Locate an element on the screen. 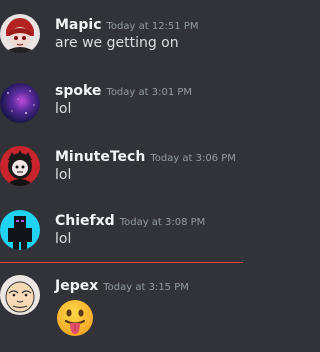  chiefxd-avatar-image is located at coordinates (20, 230).